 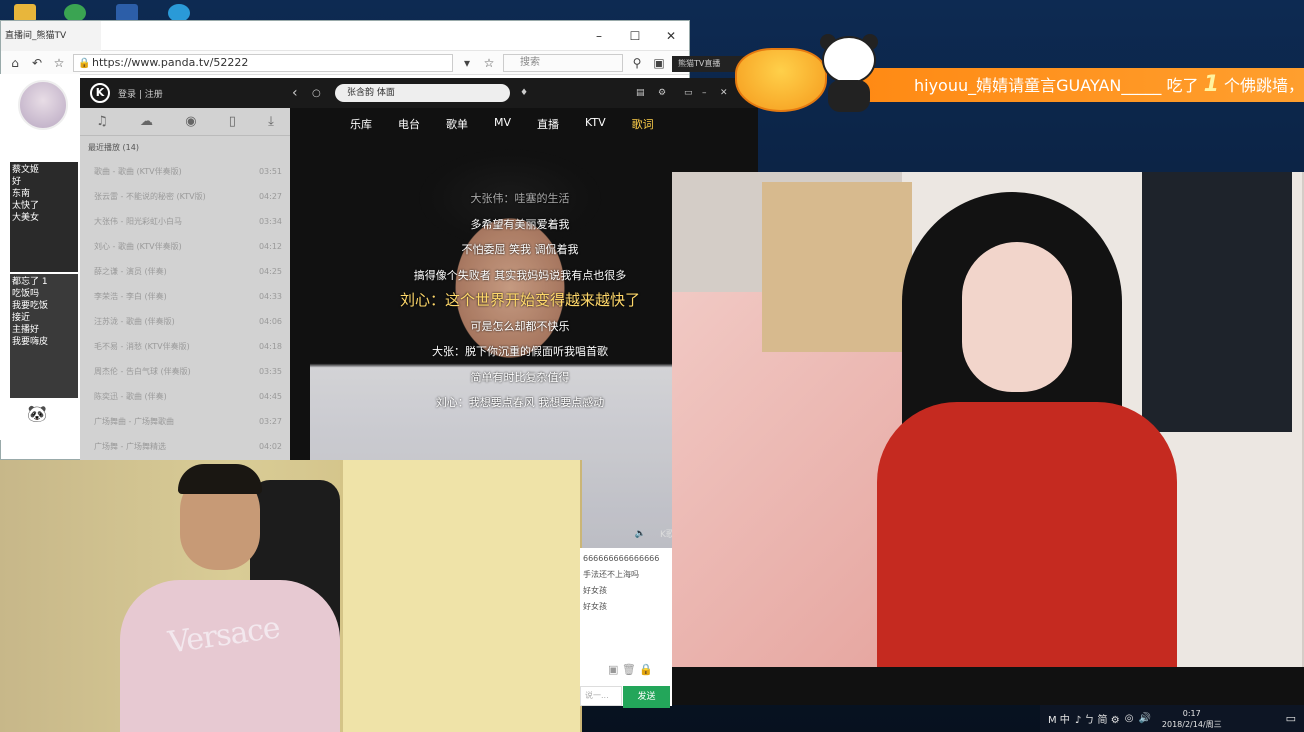 I want to click on url-field: 🔒 https://www.panda.tv/52222, so click(x=263, y=62).